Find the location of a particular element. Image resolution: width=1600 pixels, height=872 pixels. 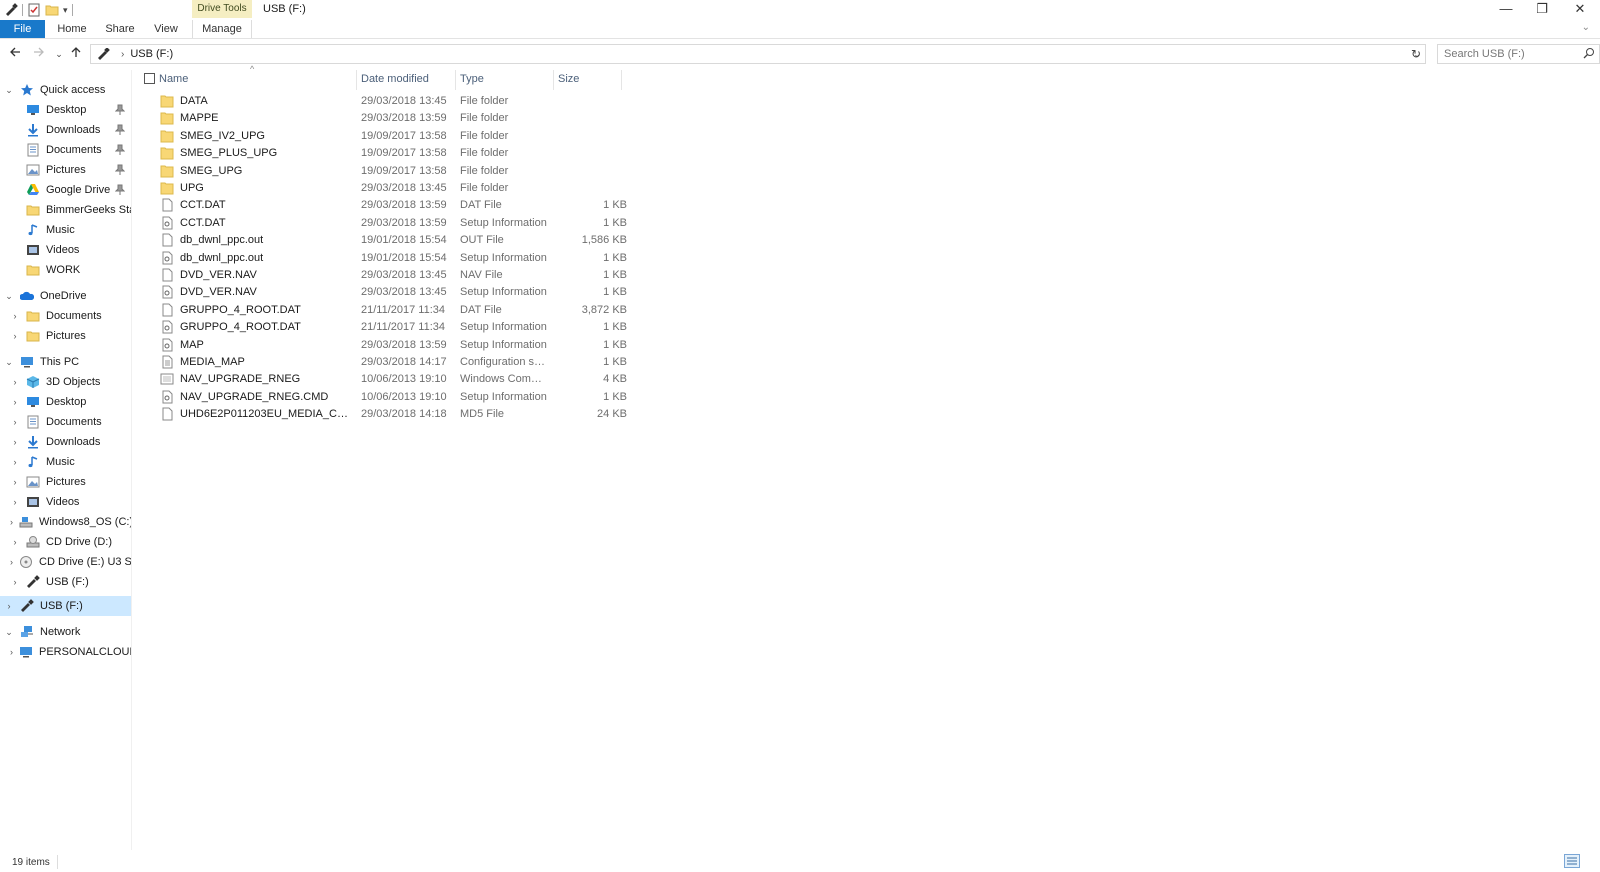

sidebar-item-videos: Videos is located at coordinates (65, 250).